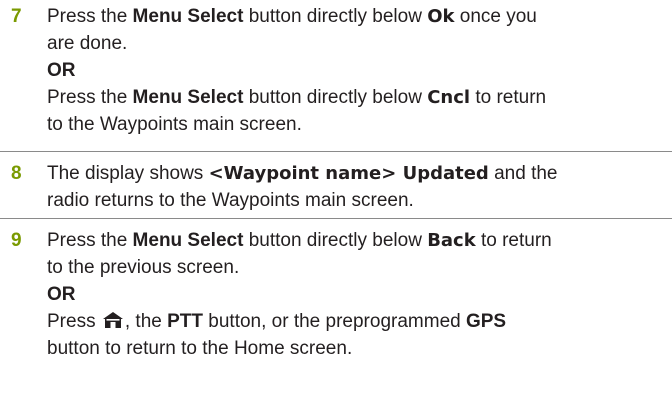 The image size is (672, 396). What do you see at coordinates (185, 321) in the screenshot?
I see `bold-term: PTT` at bounding box center [185, 321].